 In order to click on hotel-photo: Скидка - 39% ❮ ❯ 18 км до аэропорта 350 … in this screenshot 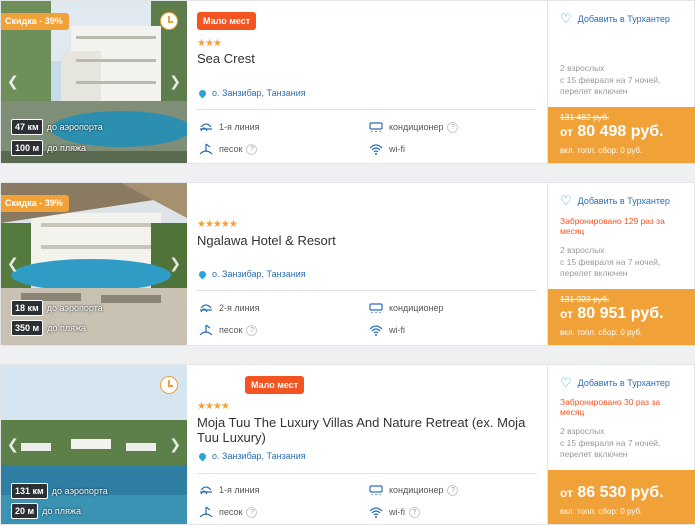, I will do `click(94, 264)`.